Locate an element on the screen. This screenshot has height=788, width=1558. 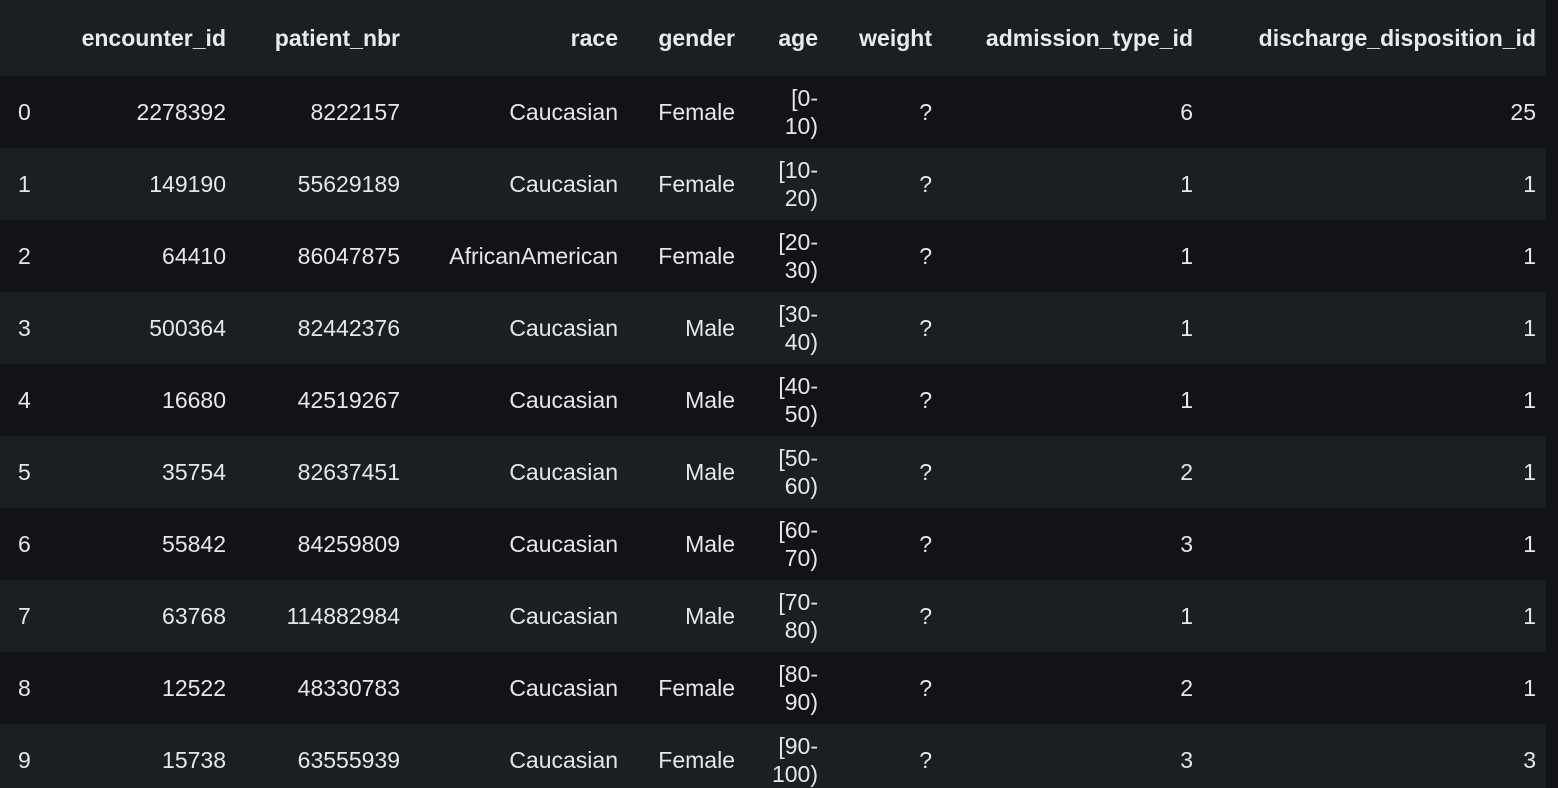
age-line-start: [10- is located at coordinates (798, 170).